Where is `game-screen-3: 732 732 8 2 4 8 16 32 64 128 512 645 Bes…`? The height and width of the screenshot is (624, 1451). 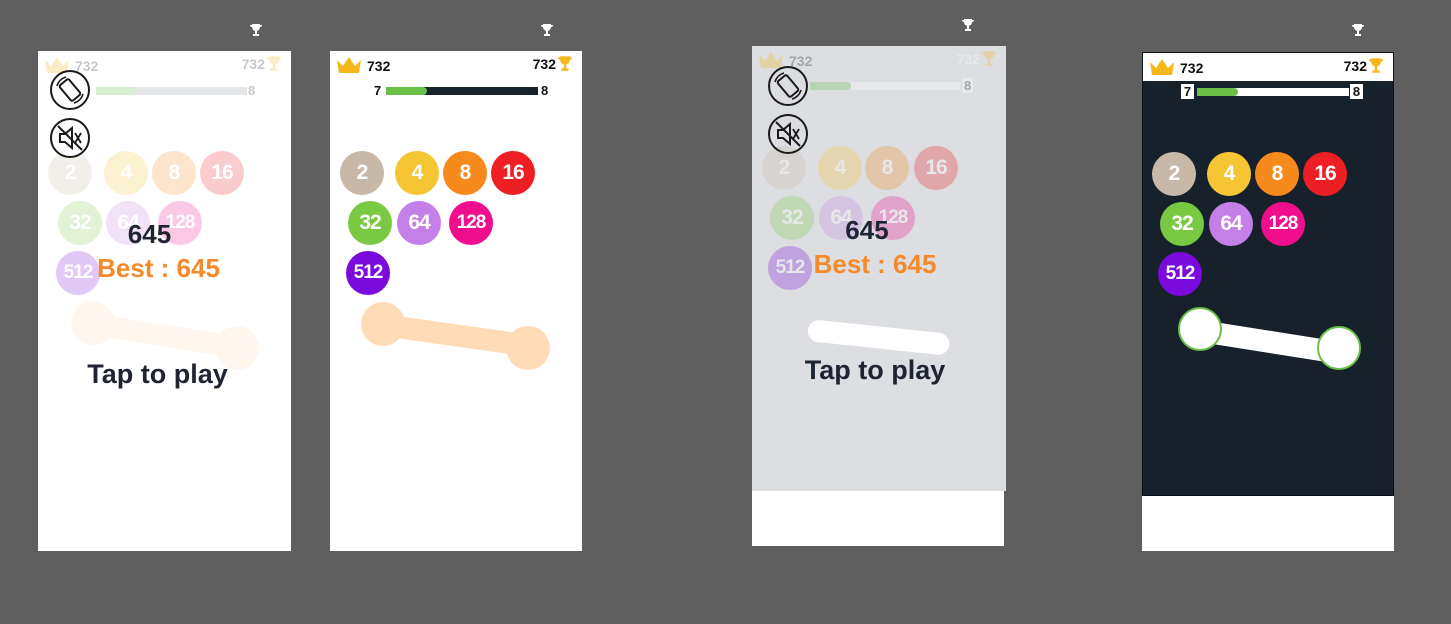
game-screen-3: 732 732 8 2 4 8 16 32 64 128 512 645 Bes… is located at coordinates (879, 268).